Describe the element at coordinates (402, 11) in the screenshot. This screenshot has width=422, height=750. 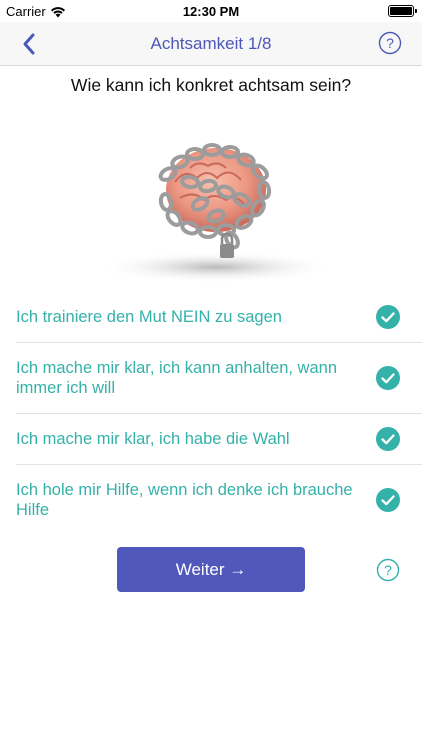
I see `battery-icon` at that location.